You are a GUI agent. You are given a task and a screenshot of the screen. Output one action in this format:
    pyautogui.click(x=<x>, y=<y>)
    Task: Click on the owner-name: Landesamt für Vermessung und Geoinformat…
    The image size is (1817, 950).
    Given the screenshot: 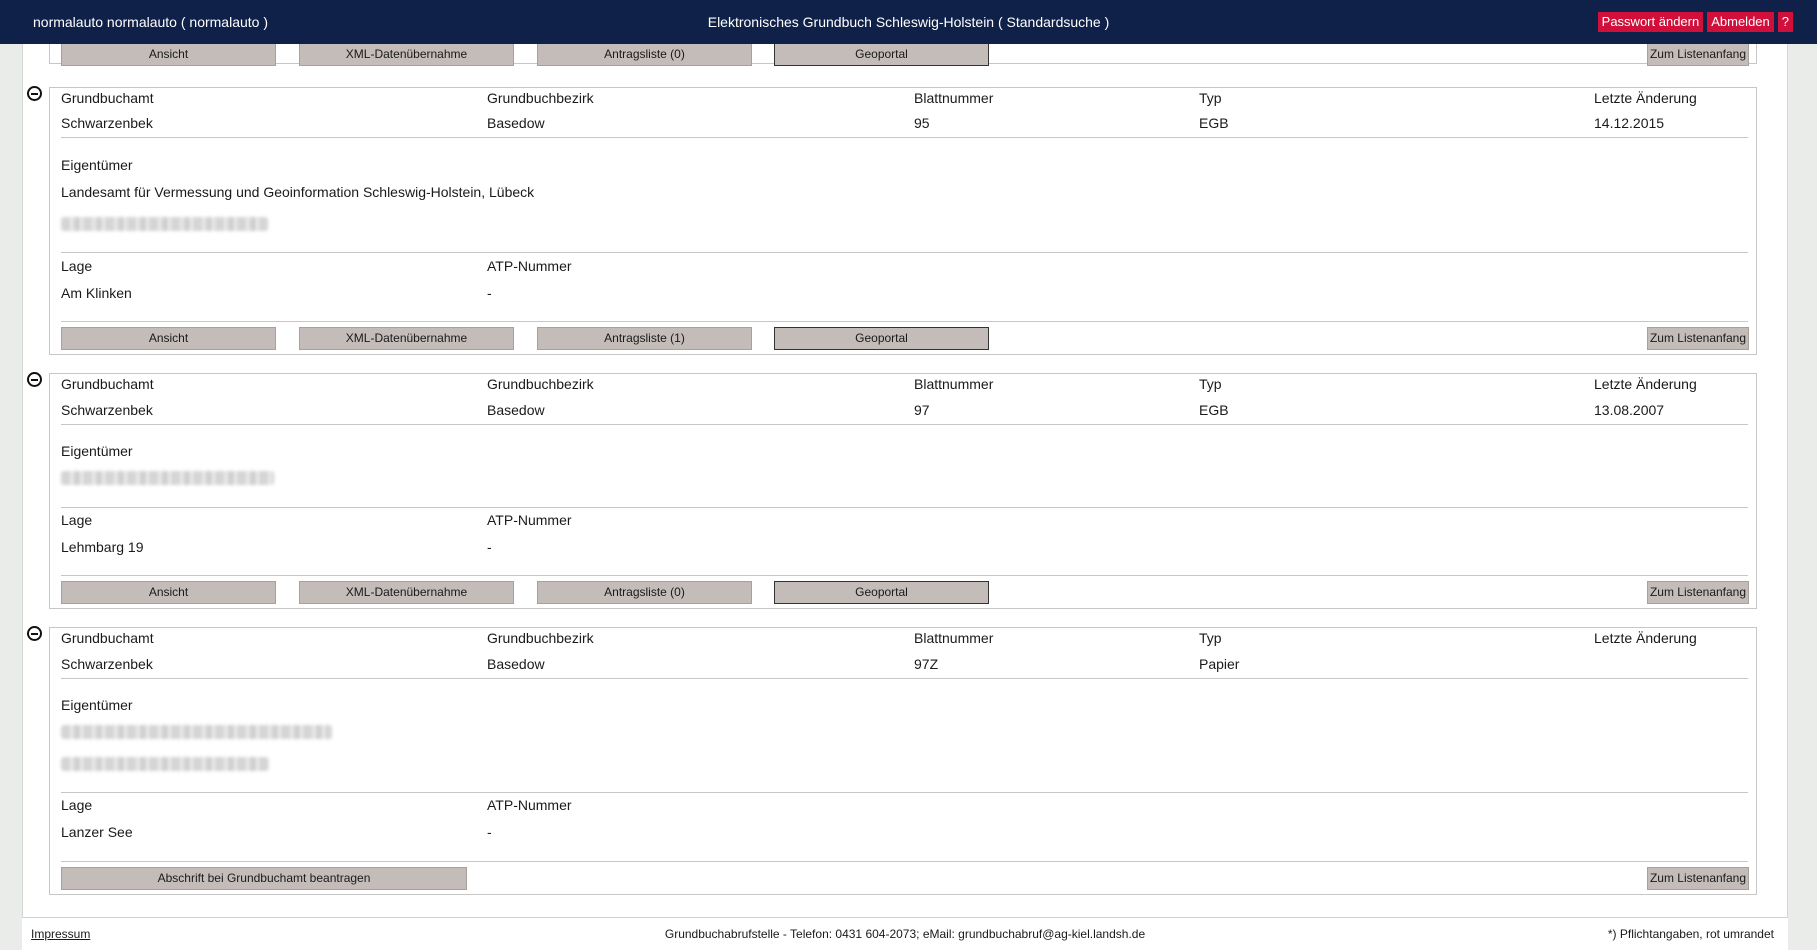 What is the action you would take?
    pyautogui.click(x=298, y=192)
    